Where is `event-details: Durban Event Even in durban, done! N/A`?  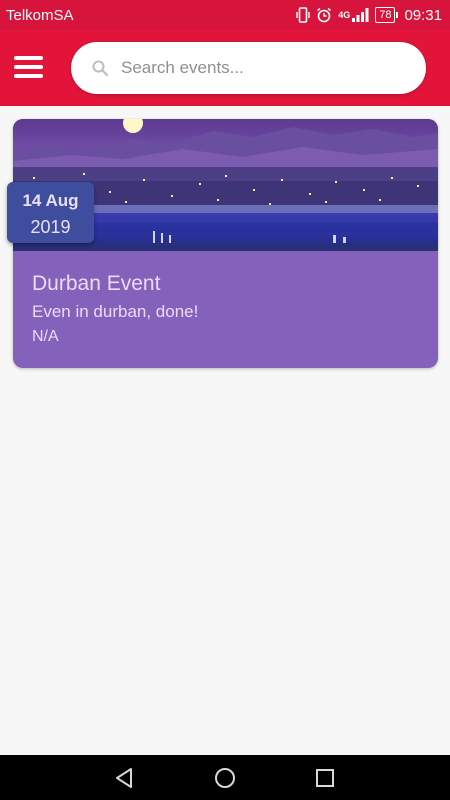
event-details: Durban Event Even in durban, done! N/A is located at coordinates (115, 309).